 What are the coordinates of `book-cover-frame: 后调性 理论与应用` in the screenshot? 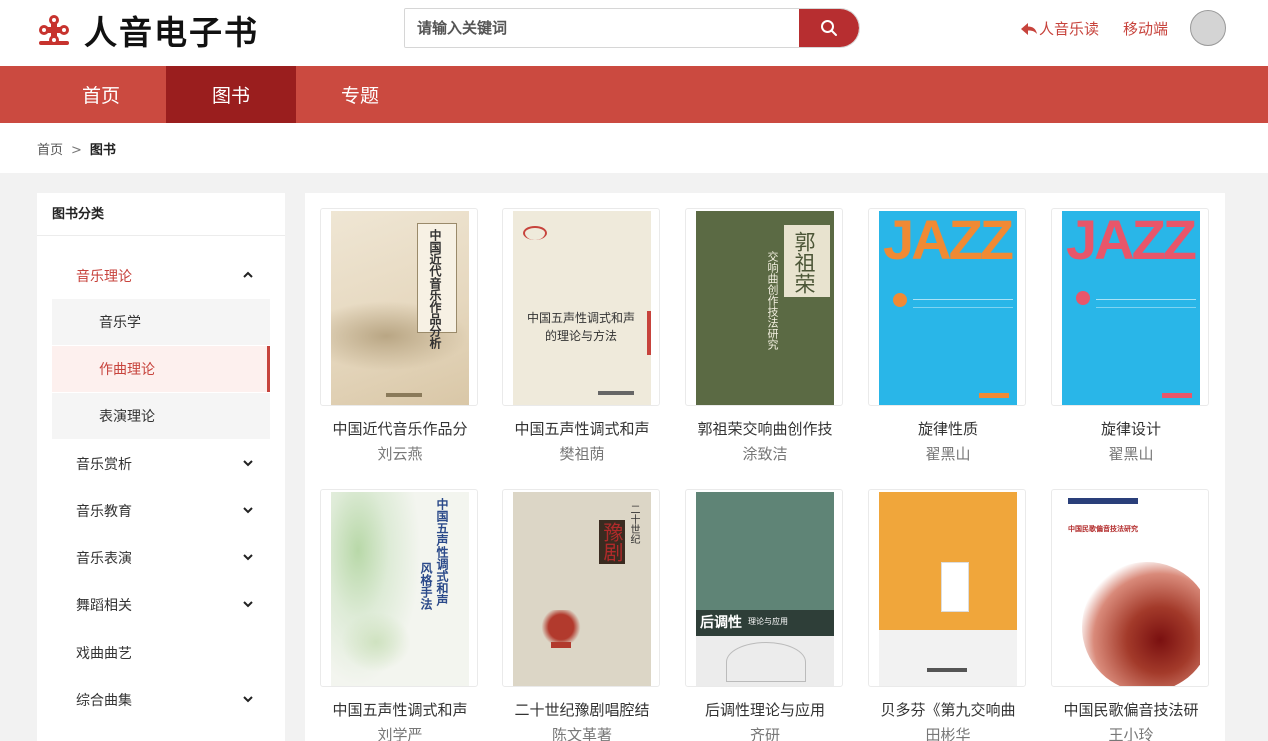 It's located at (764, 588).